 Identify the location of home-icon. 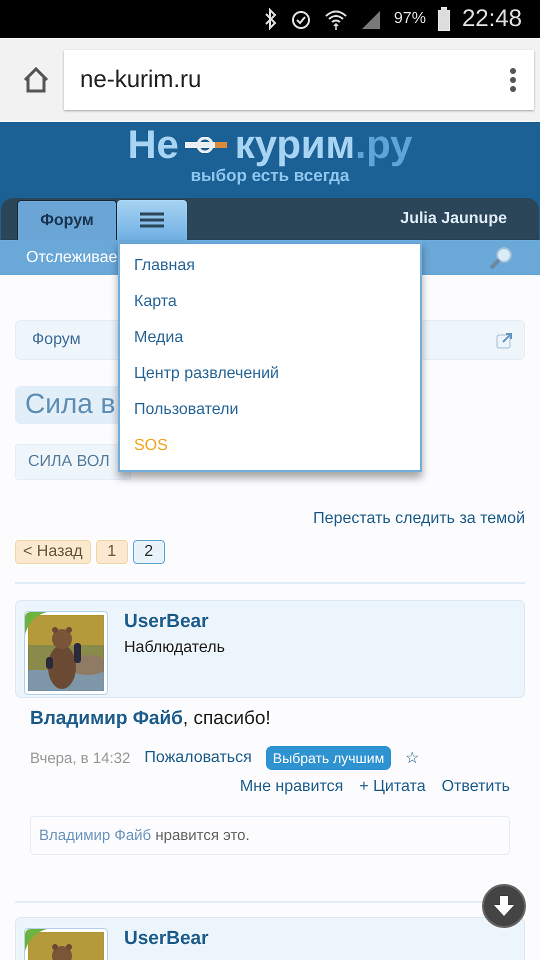
(36, 80).